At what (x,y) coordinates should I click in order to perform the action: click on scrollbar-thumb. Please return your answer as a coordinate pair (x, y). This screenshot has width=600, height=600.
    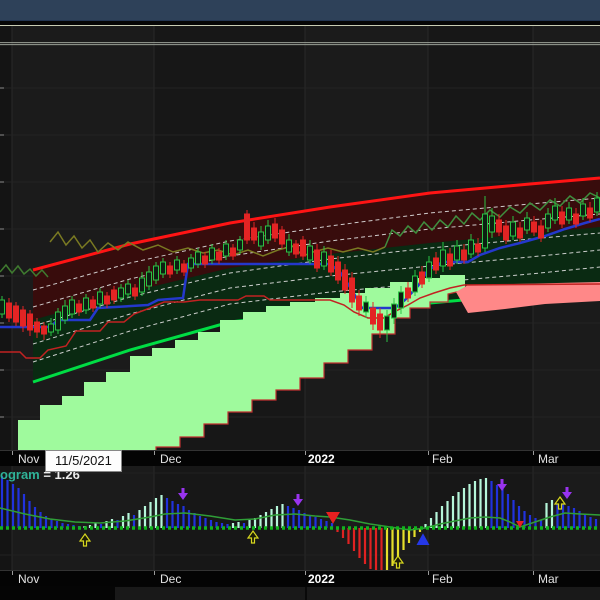
    Looking at the image, I should click on (357, 593).